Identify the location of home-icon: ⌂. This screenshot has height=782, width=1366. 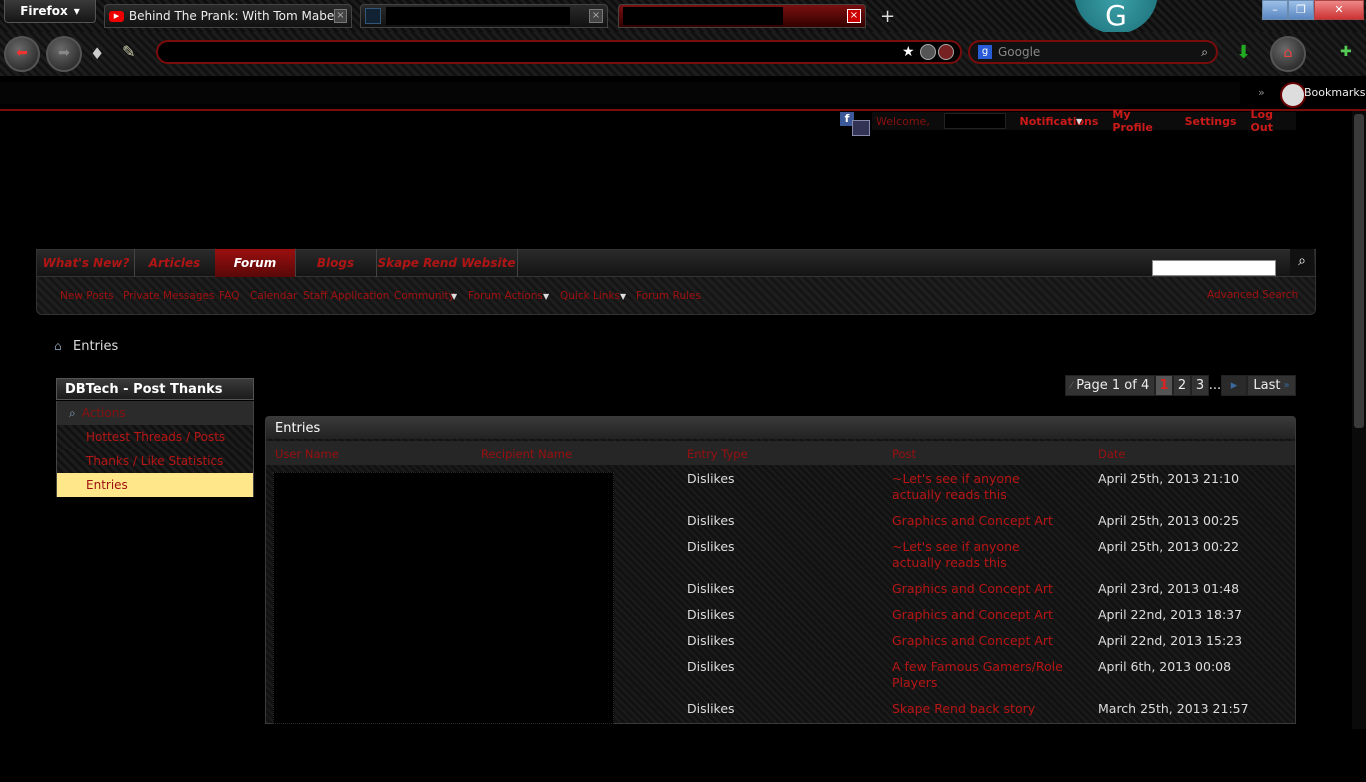
(60, 346).